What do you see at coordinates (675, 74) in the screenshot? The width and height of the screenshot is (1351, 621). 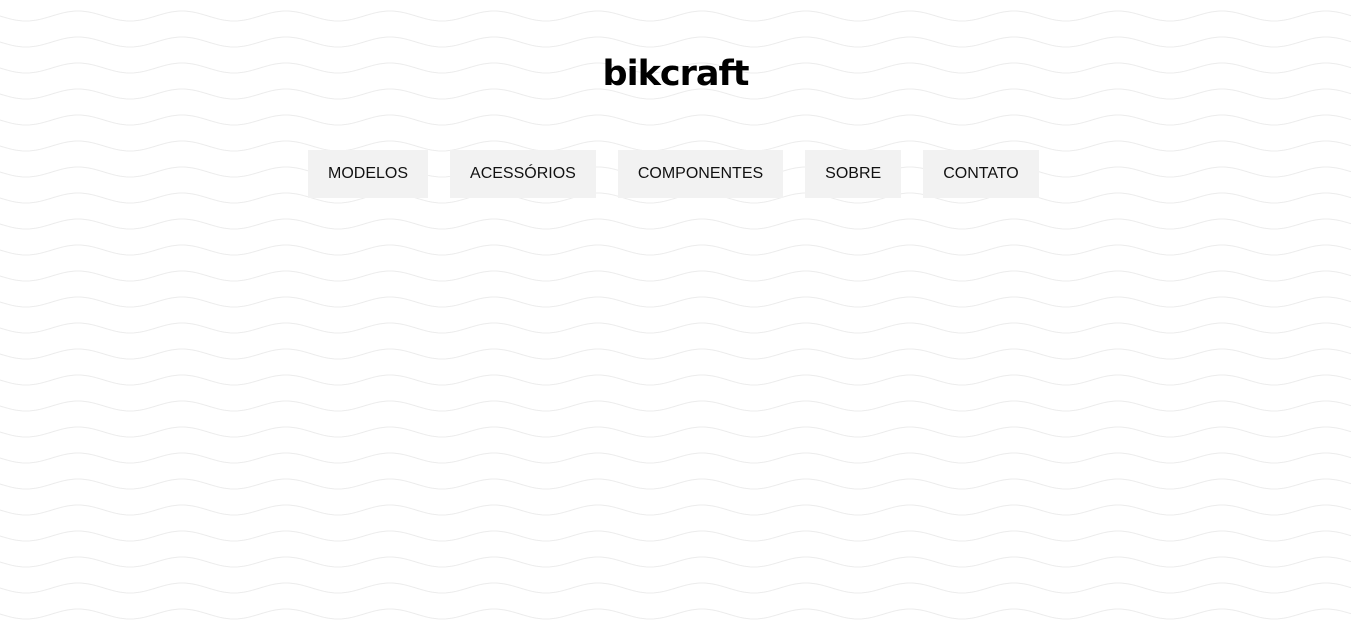 I see `brand-logo: bikcraft` at bounding box center [675, 74].